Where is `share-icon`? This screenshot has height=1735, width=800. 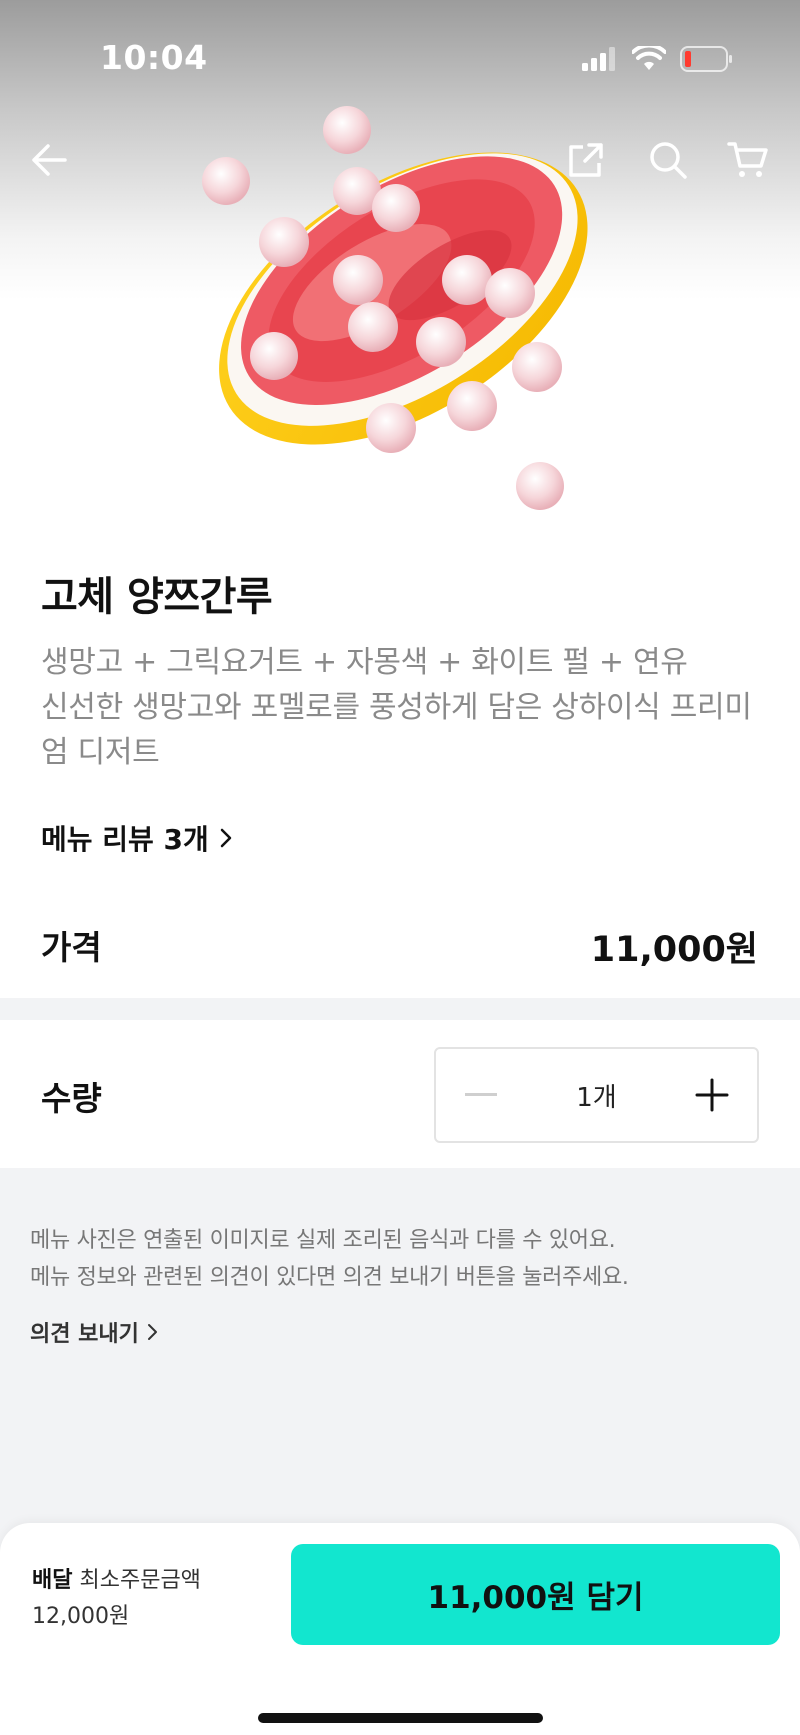
share-icon is located at coordinates (586, 160).